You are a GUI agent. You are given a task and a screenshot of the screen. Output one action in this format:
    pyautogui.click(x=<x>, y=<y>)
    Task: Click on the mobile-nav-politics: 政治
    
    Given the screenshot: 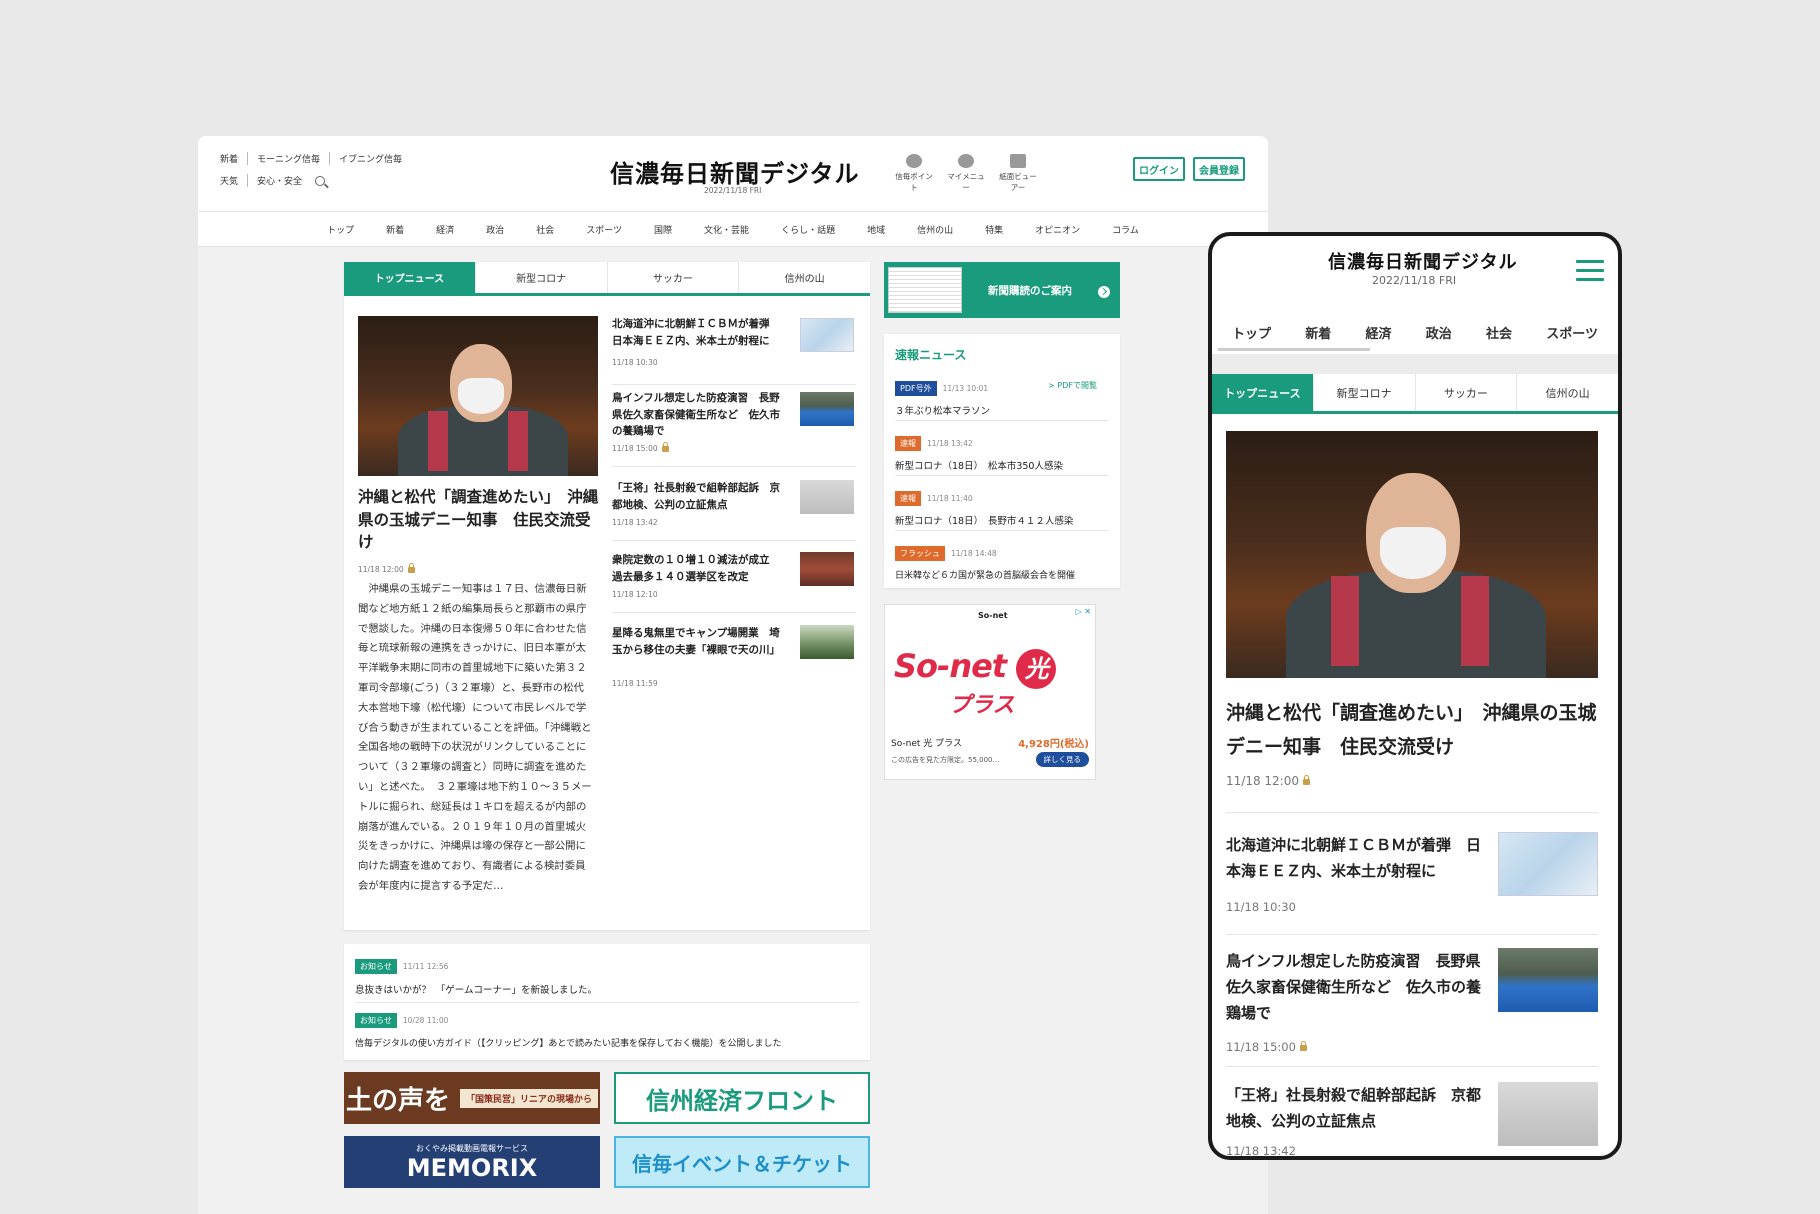 What is the action you would take?
    pyautogui.click(x=1439, y=332)
    